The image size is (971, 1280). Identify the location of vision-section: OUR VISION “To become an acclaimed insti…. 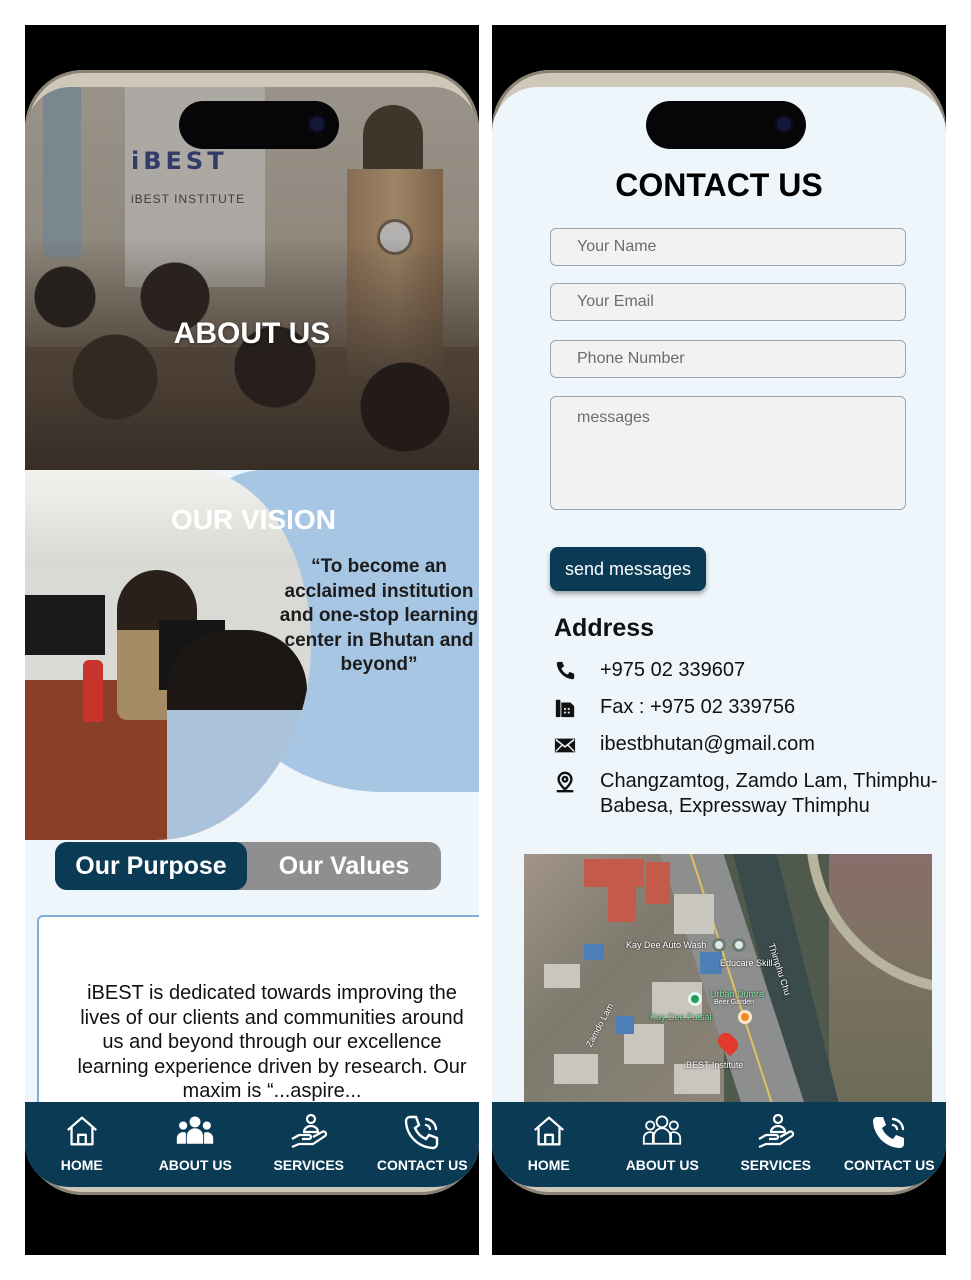
(252, 655).